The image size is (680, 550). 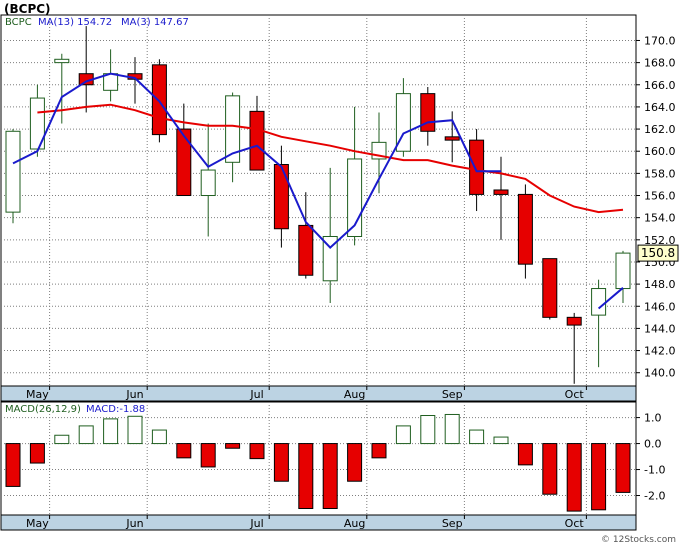 I want to click on price-xaxis-band, so click(x=318, y=393).